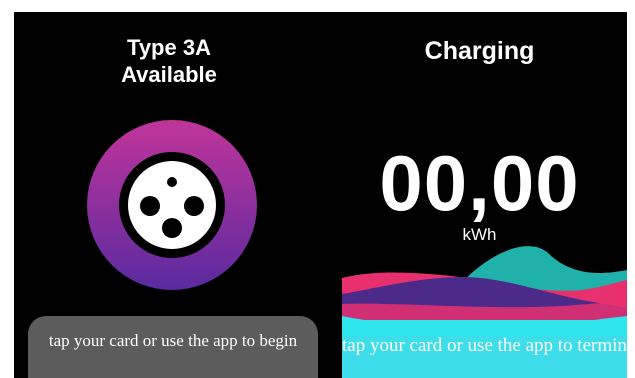 This screenshot has width=635, height=378. What do you see at coordinates (169, 74) in the screenshot?
I see `connector-availability-label: Available` at bounding box center [169, 74].